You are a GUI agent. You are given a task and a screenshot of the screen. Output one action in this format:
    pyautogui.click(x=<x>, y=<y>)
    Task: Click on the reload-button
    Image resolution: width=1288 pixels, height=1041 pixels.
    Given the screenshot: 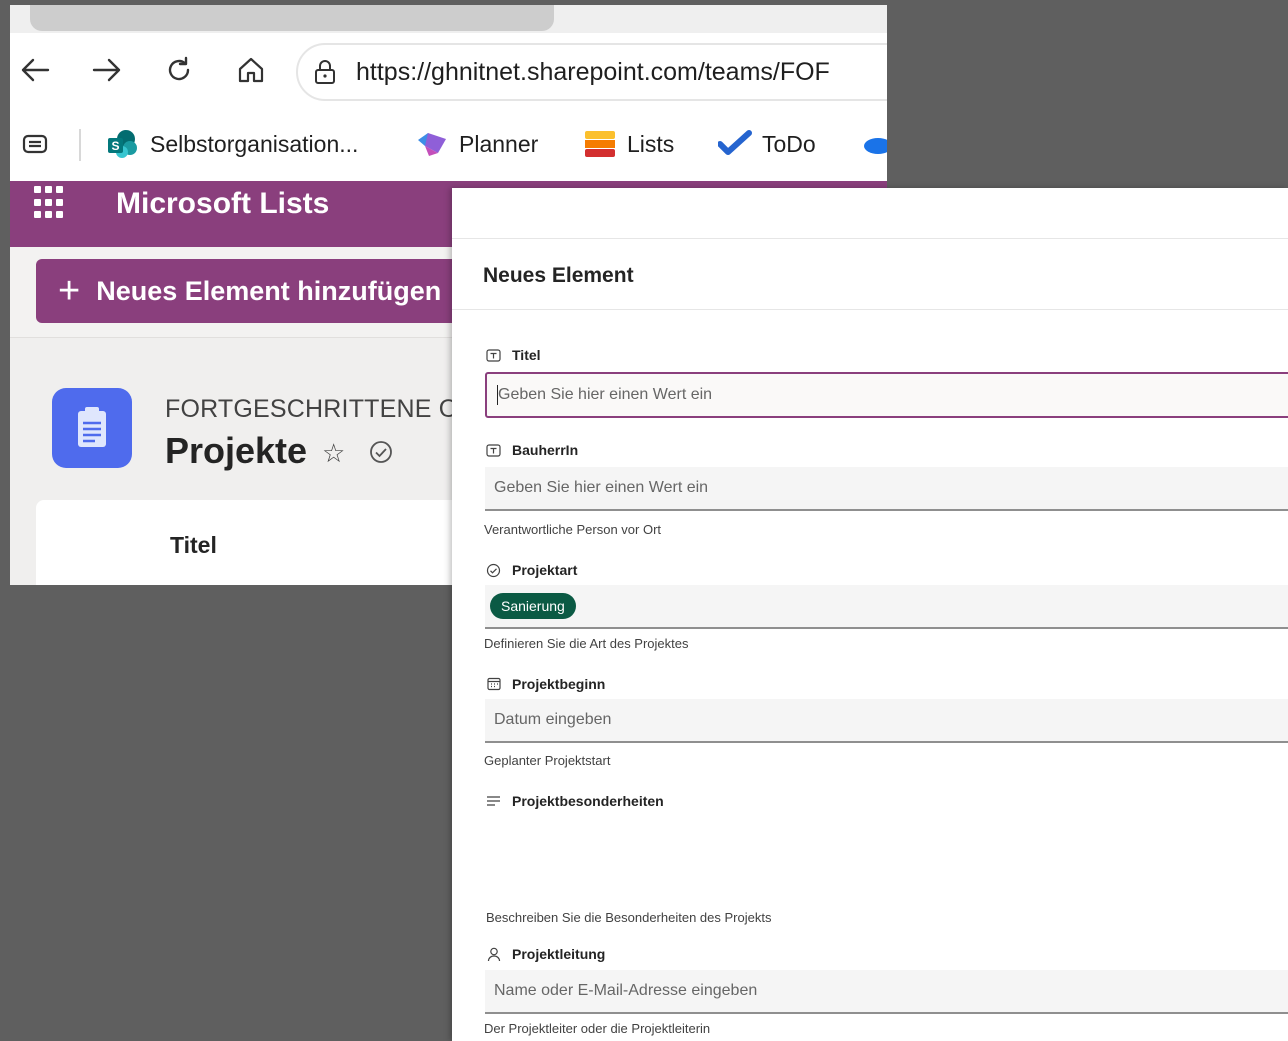 What is the action you would take?
    pyautogui.click(x=179, y=70)
    